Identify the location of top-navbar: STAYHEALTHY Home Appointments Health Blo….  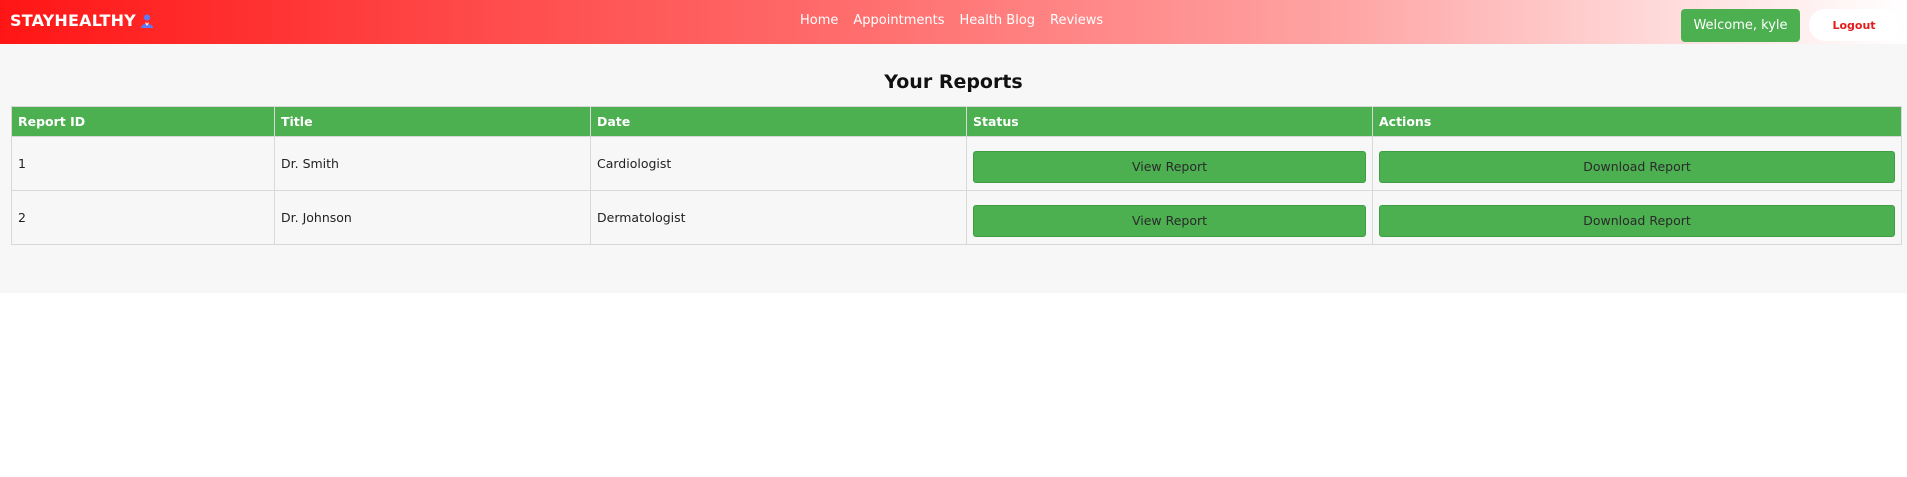
(953, 22).